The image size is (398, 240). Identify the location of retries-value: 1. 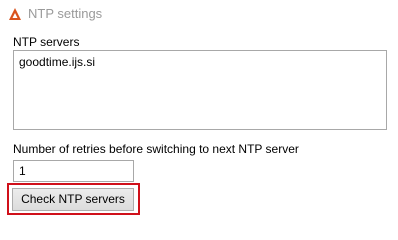
(22, 171).